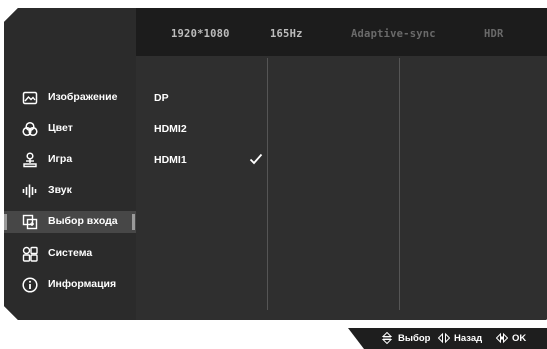 The width and height of the screenshot is (547, 349). Describe the element at coordinates (393, 34) in the screenshot. I see `adaptive-sync-readout: Adaptive-sync` at that location.